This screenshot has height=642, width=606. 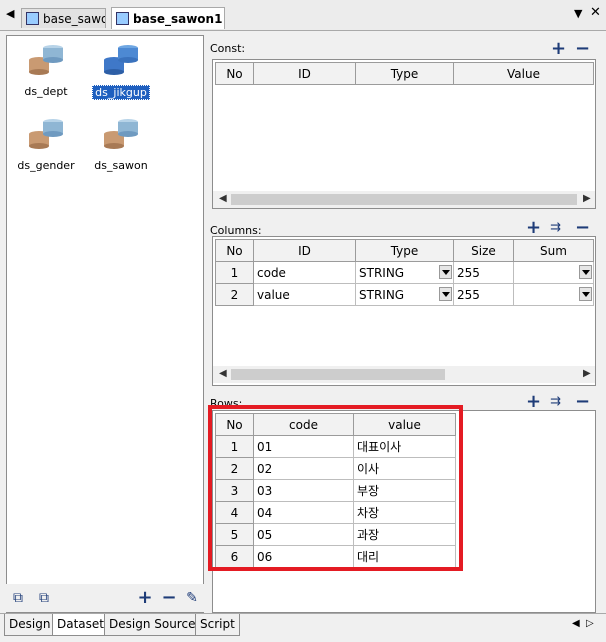 What do you see at coordinates (169, 598) in the screenshot?
I see `remove-dataset-button: −` at bounding box center [169, 598].